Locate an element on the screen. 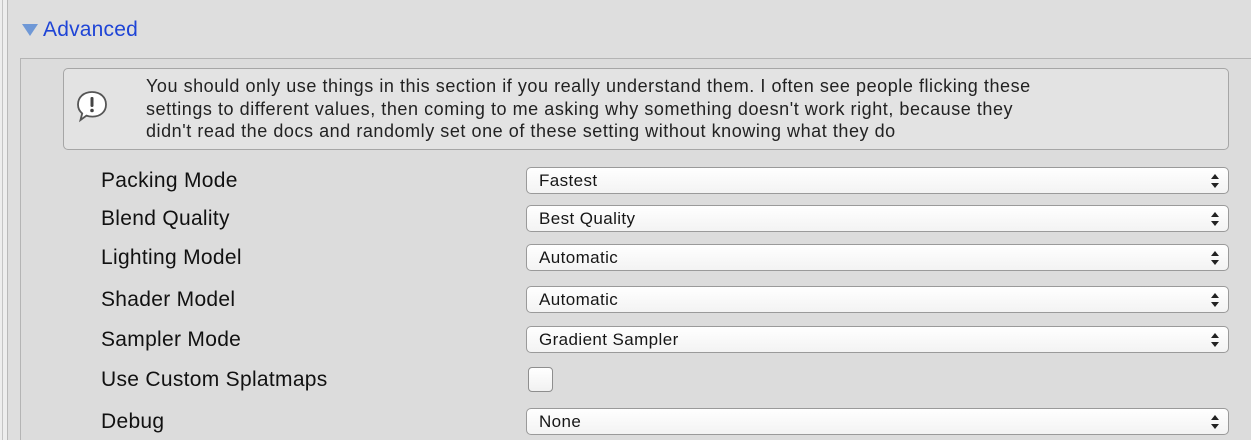 This screenshot has height=440, width=1251. debug-dropdown: None is located at coordinates (877, 421).